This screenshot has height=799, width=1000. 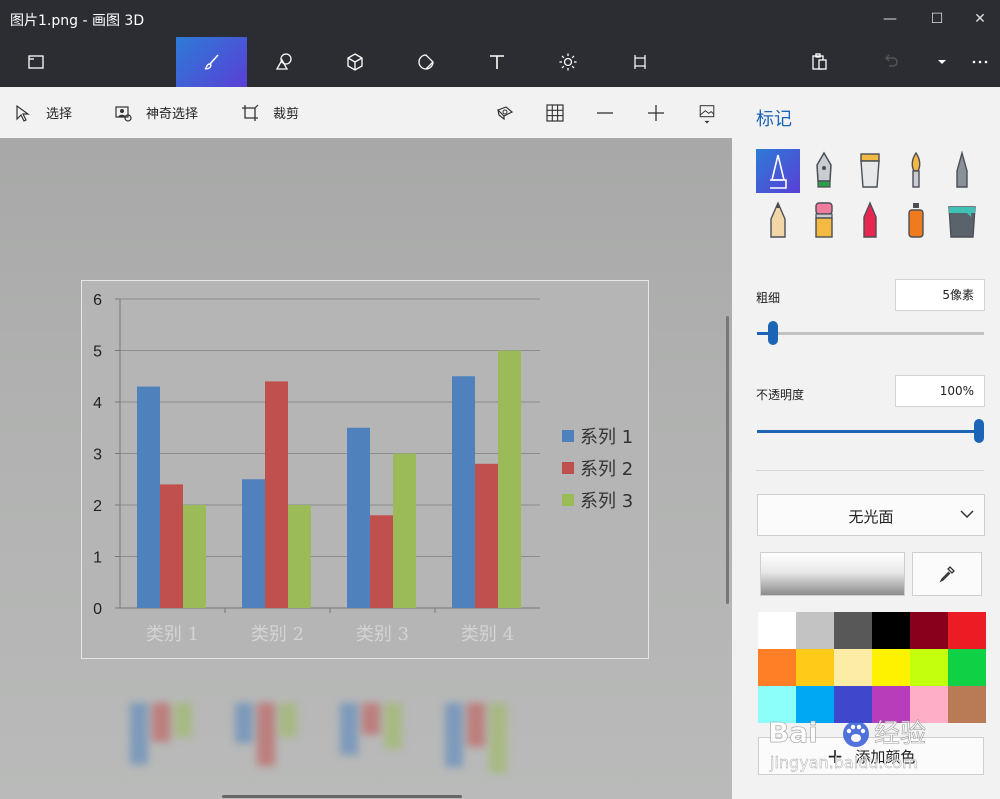 I want to click on chevron-down-icon, so click(x=967, y=514).